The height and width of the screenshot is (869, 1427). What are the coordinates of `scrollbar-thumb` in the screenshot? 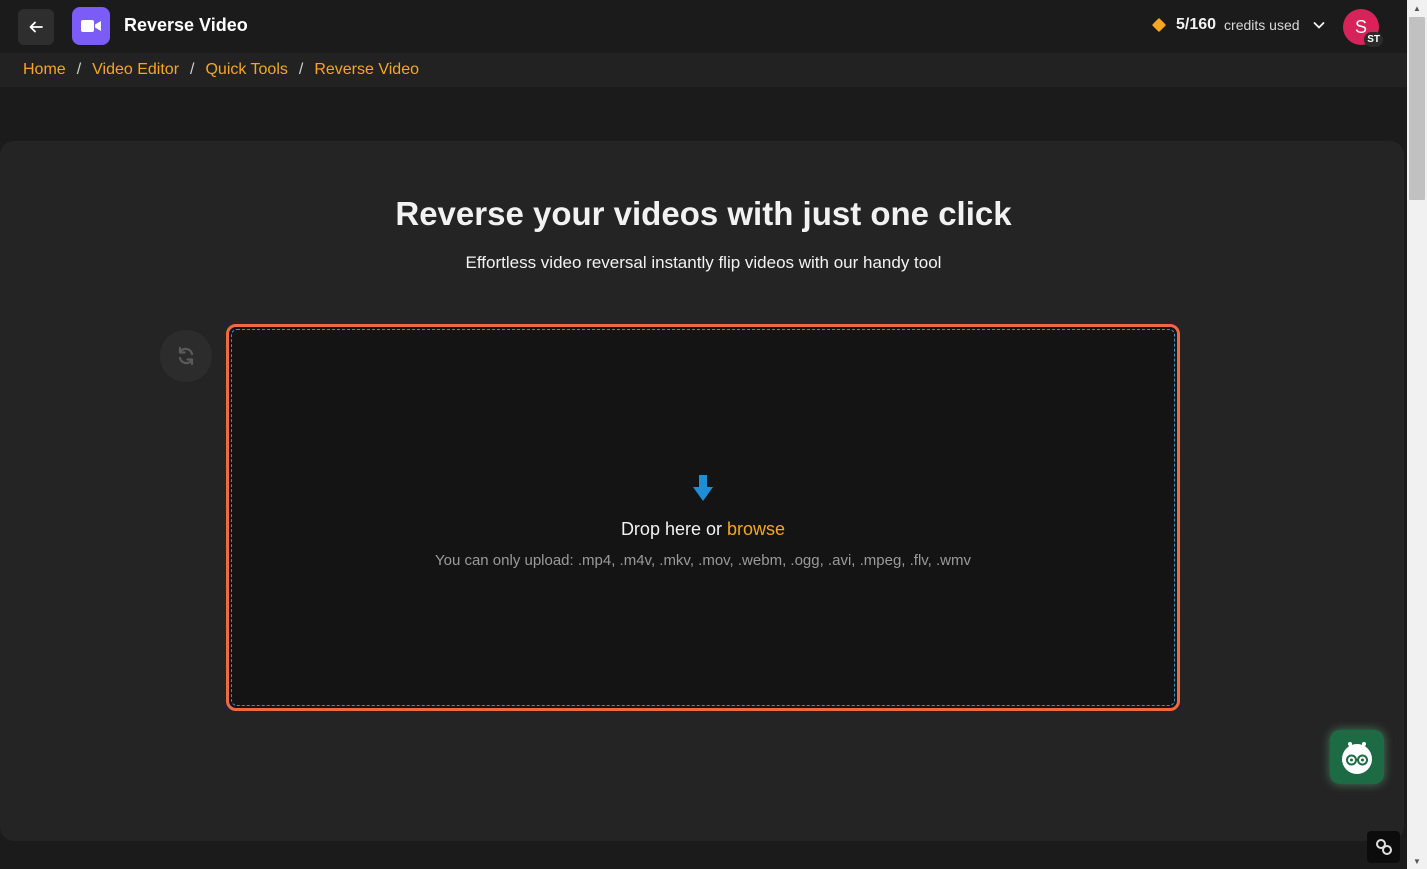 It's located at (1417, 108).